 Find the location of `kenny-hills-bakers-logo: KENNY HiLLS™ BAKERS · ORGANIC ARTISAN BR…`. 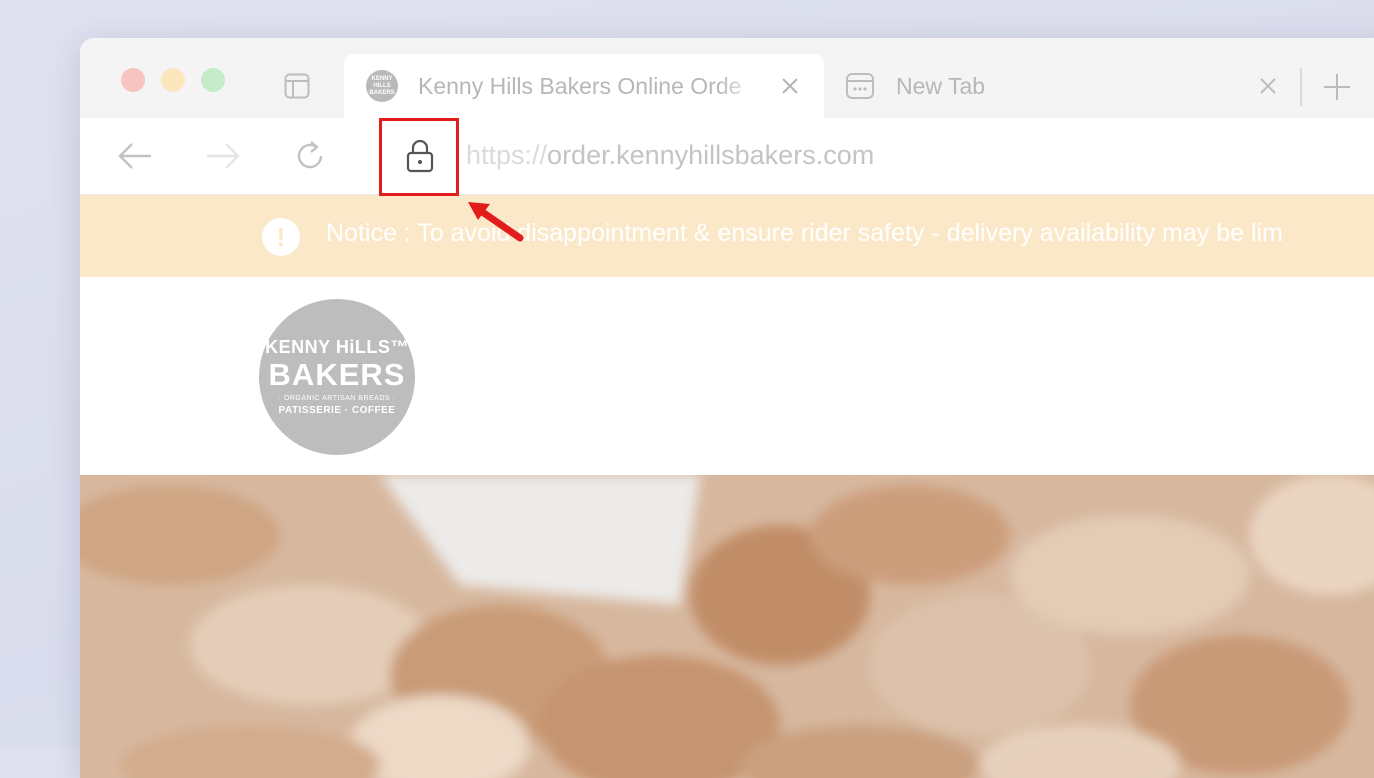

kenny-hills-bakers-logo: KENNY HiLLS™ BAKERS · ORGANIC ARTISAN BR… is located at coordinates (337, 377).